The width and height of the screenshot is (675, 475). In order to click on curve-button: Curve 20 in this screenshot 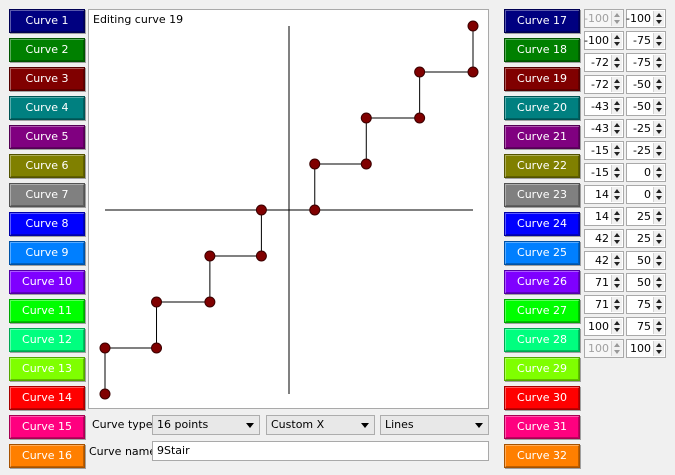, I will do `click(542, 108)`.